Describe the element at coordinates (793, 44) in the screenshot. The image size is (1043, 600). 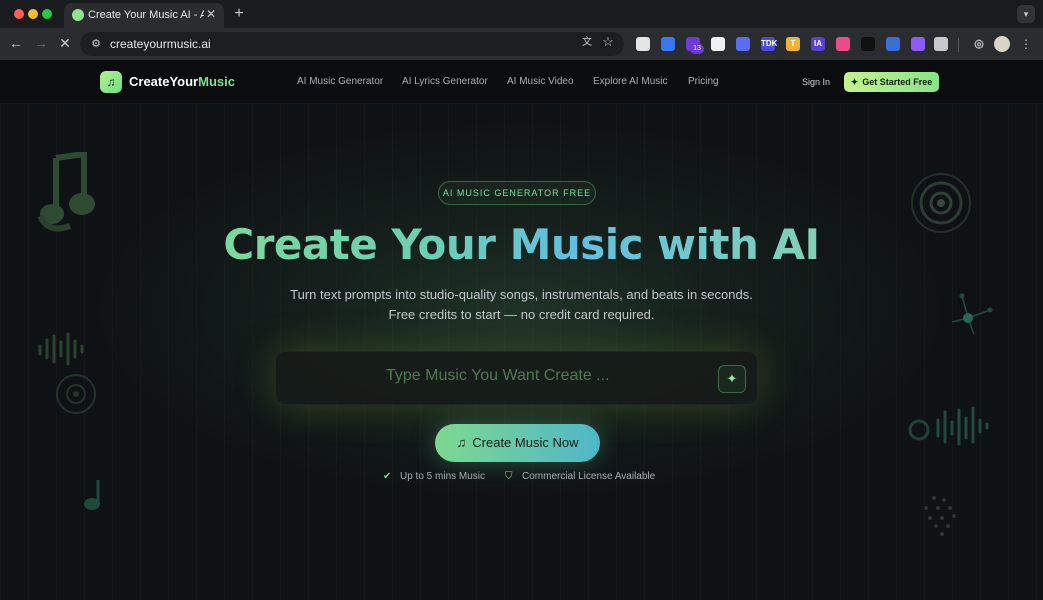
I see `t-ext-icon: T` at that location.